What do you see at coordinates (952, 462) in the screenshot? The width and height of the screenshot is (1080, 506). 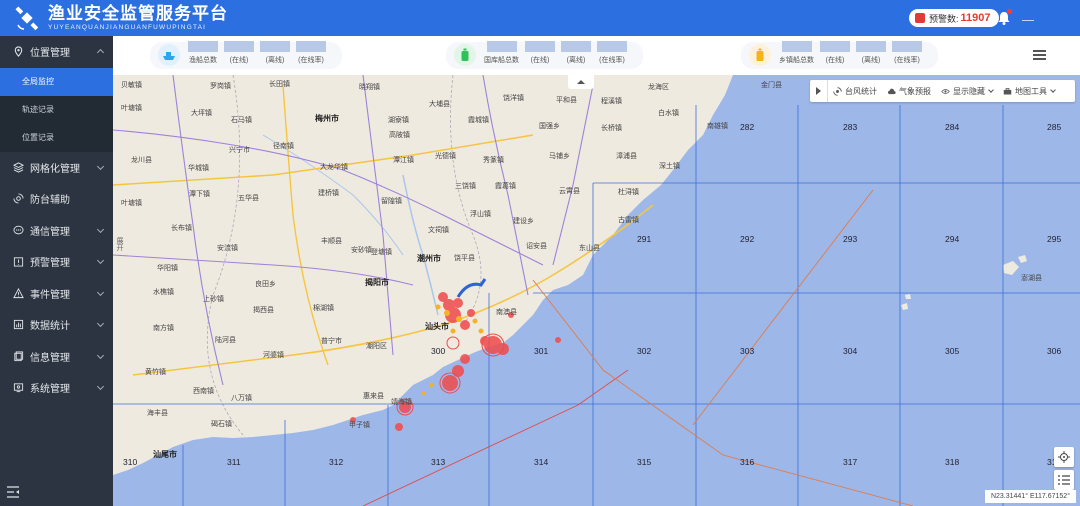 I see `grid-number: 318` at bounding box center [952, 462].